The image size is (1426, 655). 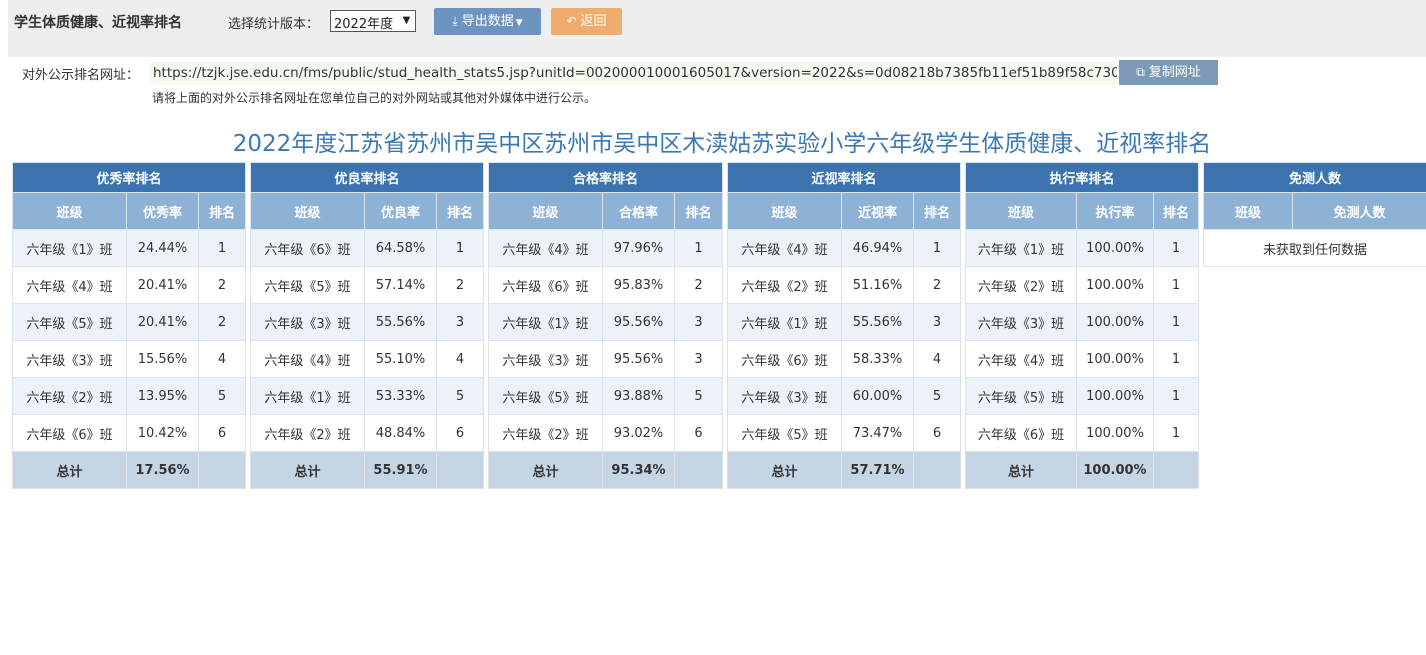 I want to click on version-select: 2022年度 ▼, so click(x=373, y=21).